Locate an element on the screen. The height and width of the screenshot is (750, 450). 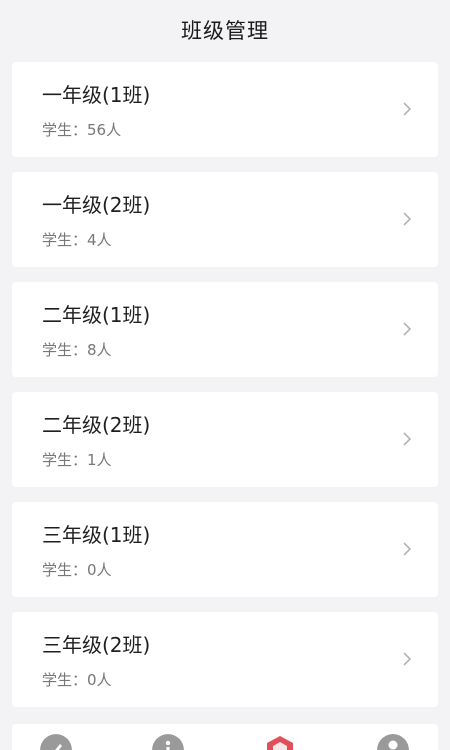
student-count: 学生：4人 is located at coordinates (77, 240).